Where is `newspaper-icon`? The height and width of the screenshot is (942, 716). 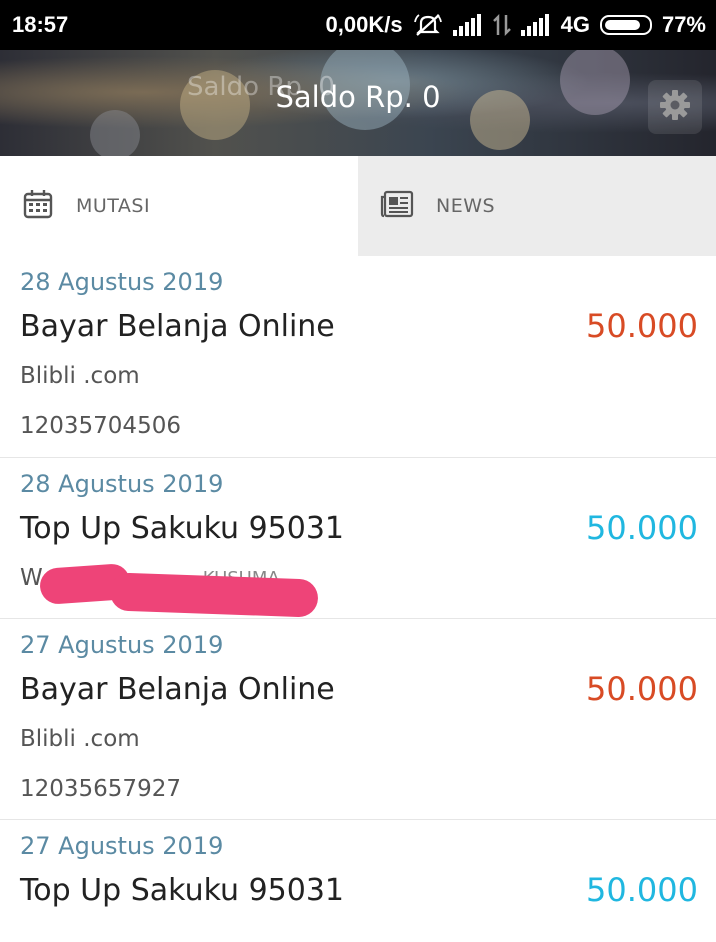
newspaper-icon is located at coordinates (397, 206).